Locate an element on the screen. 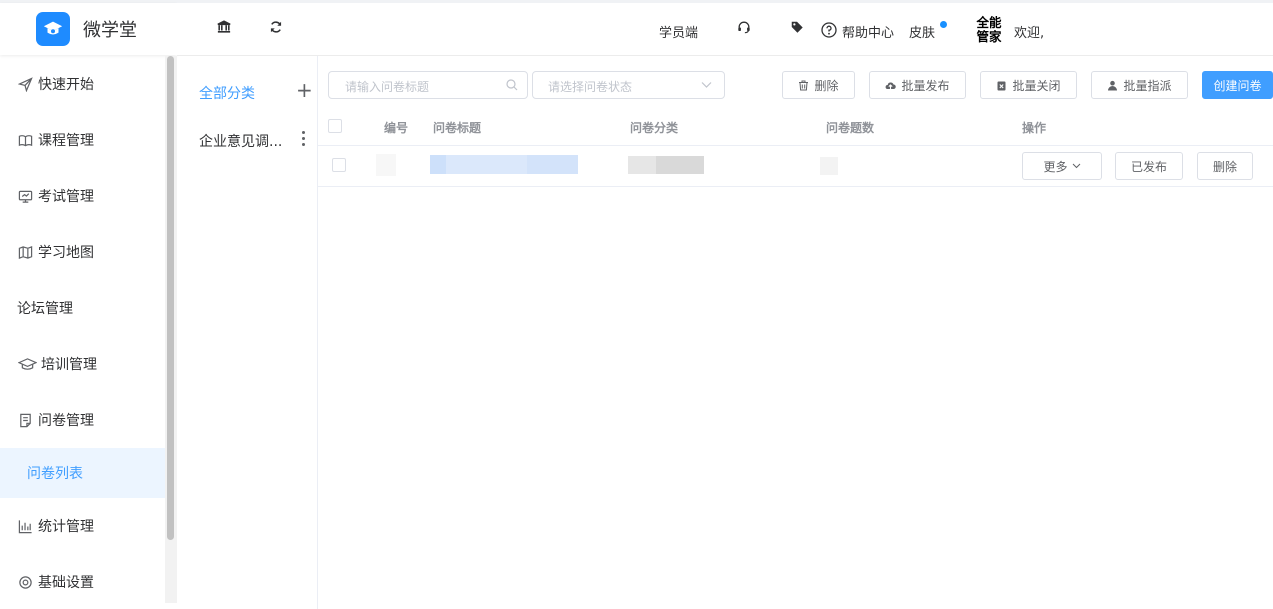  batch-assign-button: 批量指派 is located at coordinates (1139, 85).